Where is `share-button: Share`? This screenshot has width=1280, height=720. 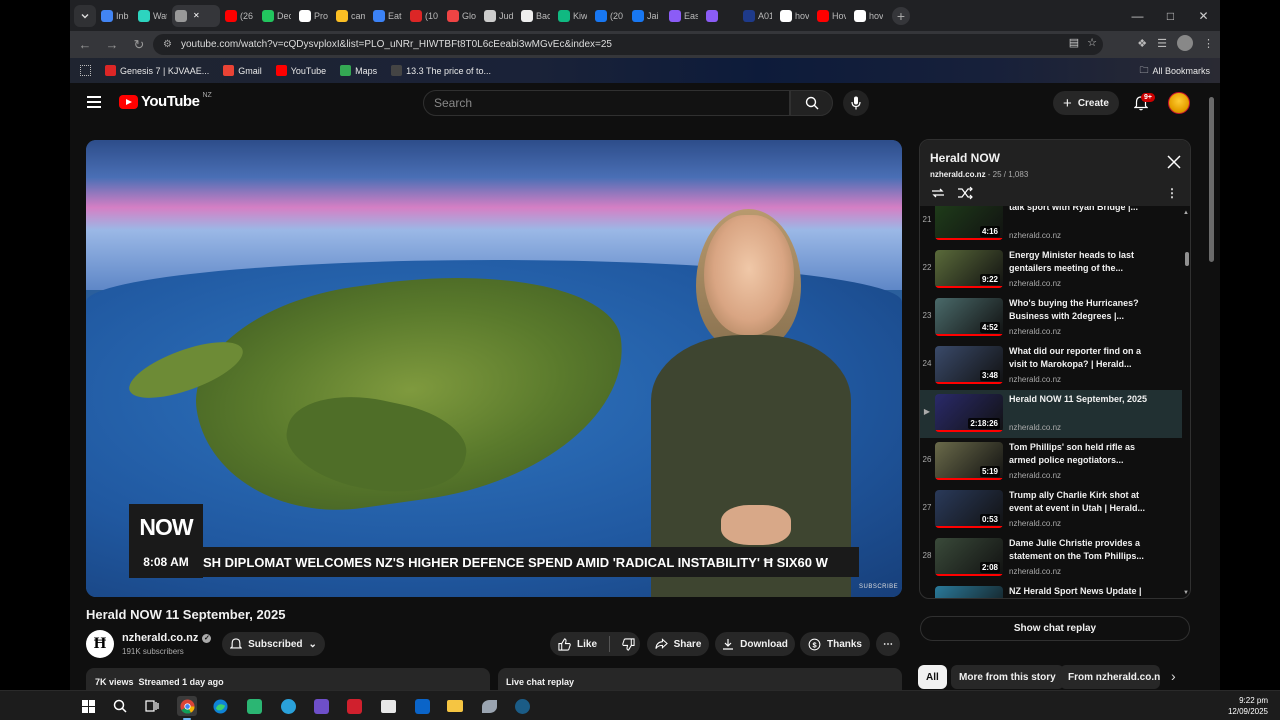
share-button: Share is located at coordinates (678, 644).